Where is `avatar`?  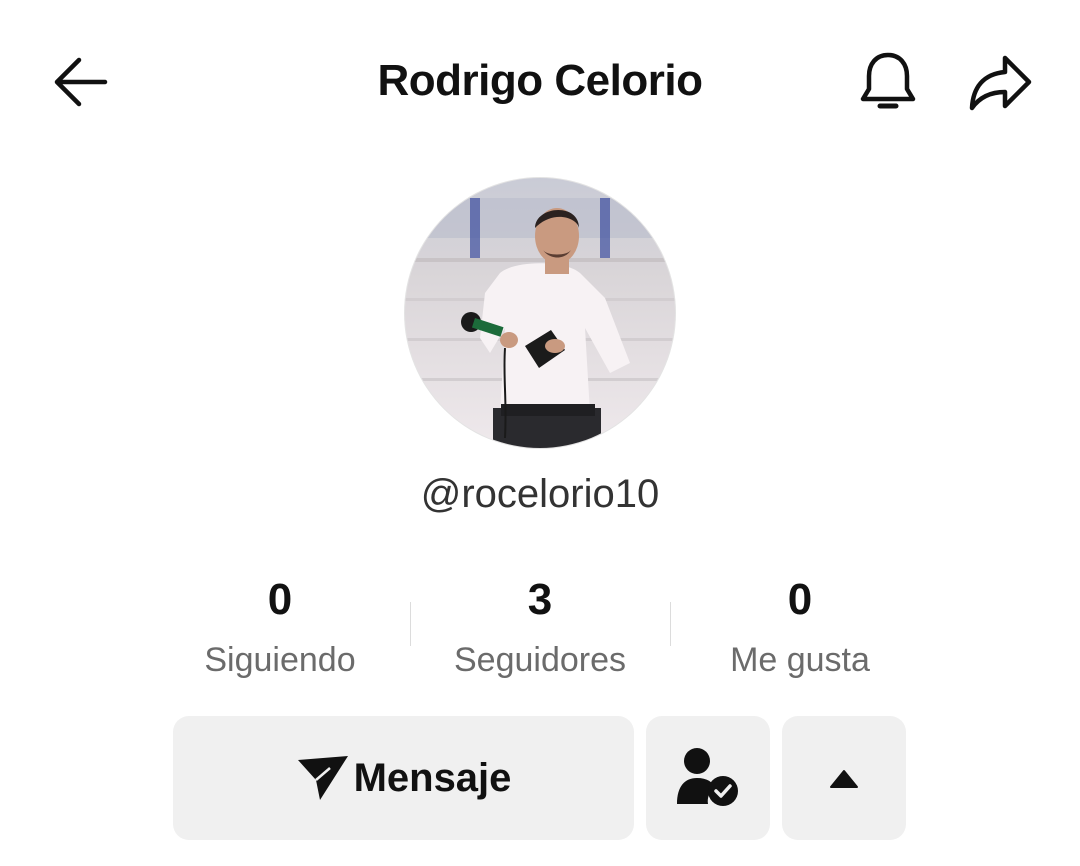
avatar is located at coordinates (540, 313).